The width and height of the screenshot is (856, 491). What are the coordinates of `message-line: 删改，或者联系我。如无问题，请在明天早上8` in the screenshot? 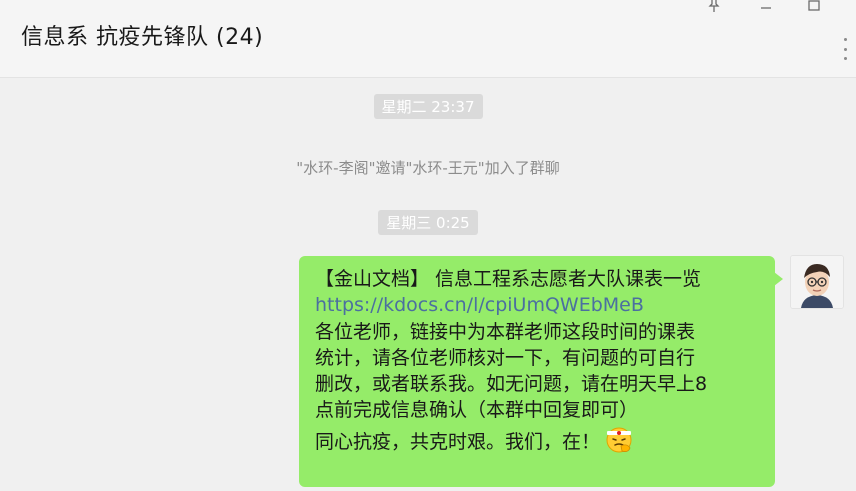 It's located at (511, 384).